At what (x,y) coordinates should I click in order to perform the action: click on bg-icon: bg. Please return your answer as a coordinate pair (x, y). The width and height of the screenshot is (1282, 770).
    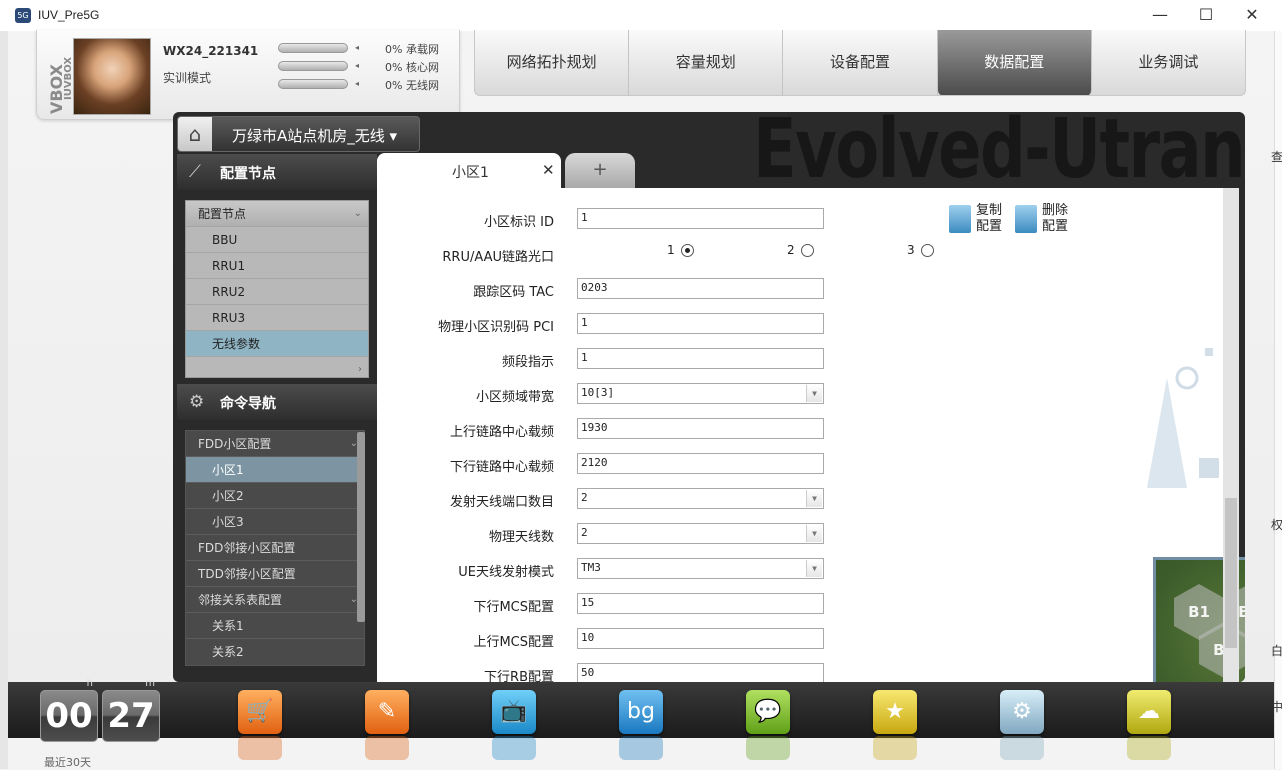
    Looking at the image, I should click on (641, 712).